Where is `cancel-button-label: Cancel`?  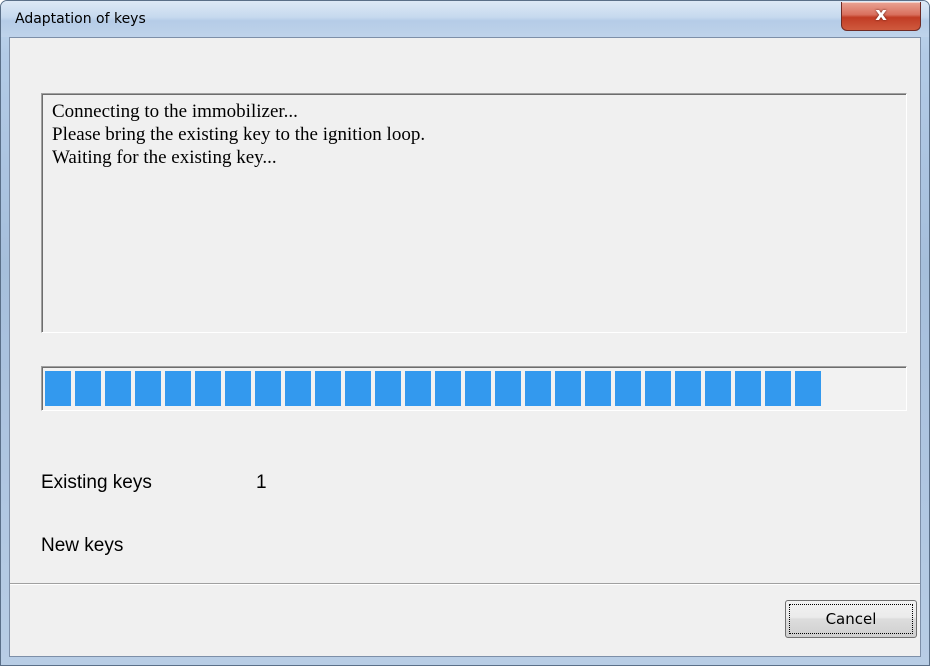
cancel-button-label: Cancel is located at coordinates (851, 619).